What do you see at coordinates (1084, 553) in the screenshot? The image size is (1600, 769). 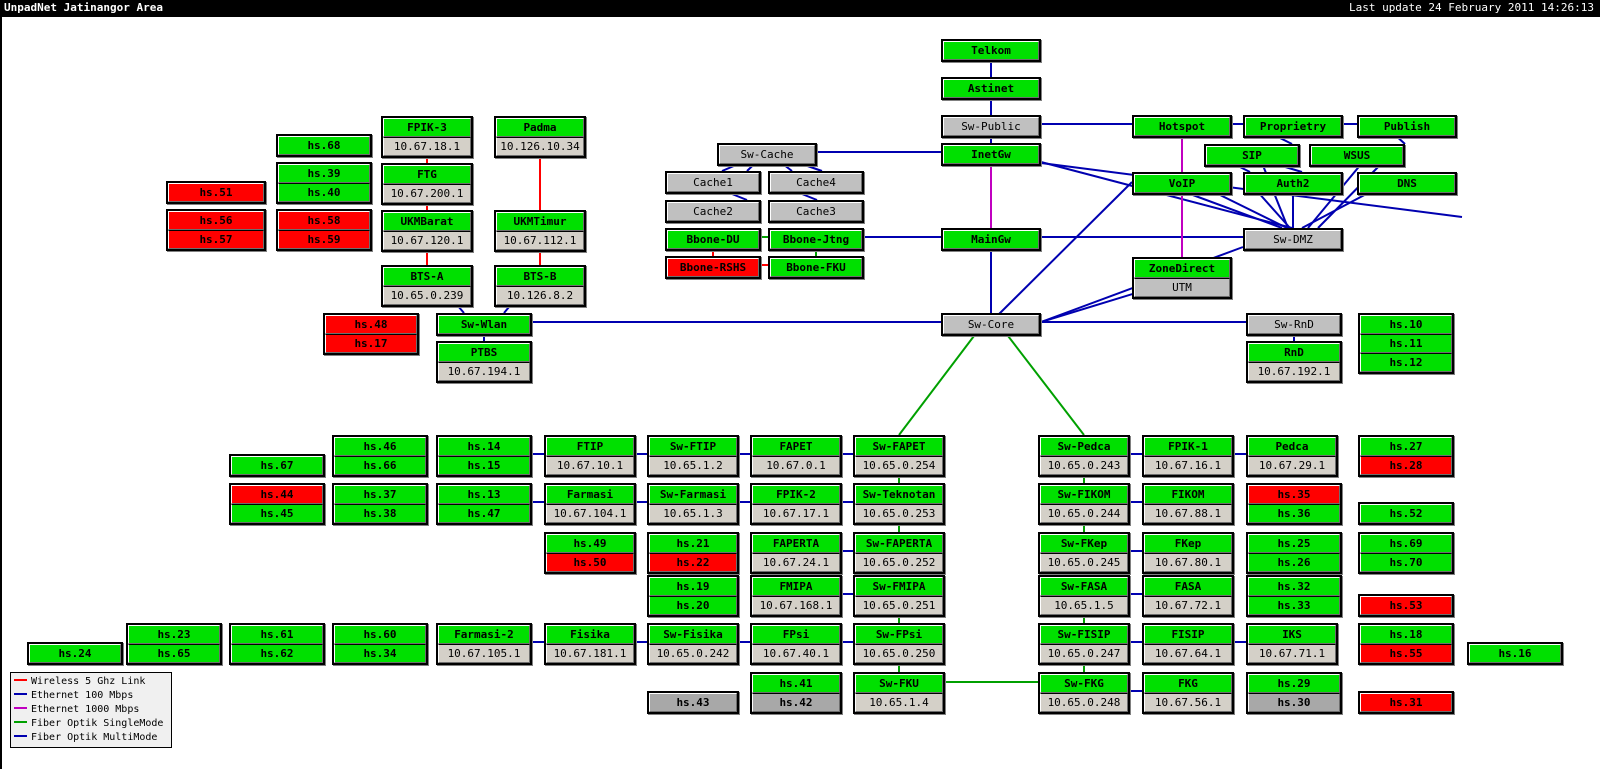 I see `node-sw-fkep: Sw-FKep 10.65.0.245` at bounding box center [1084, 553].